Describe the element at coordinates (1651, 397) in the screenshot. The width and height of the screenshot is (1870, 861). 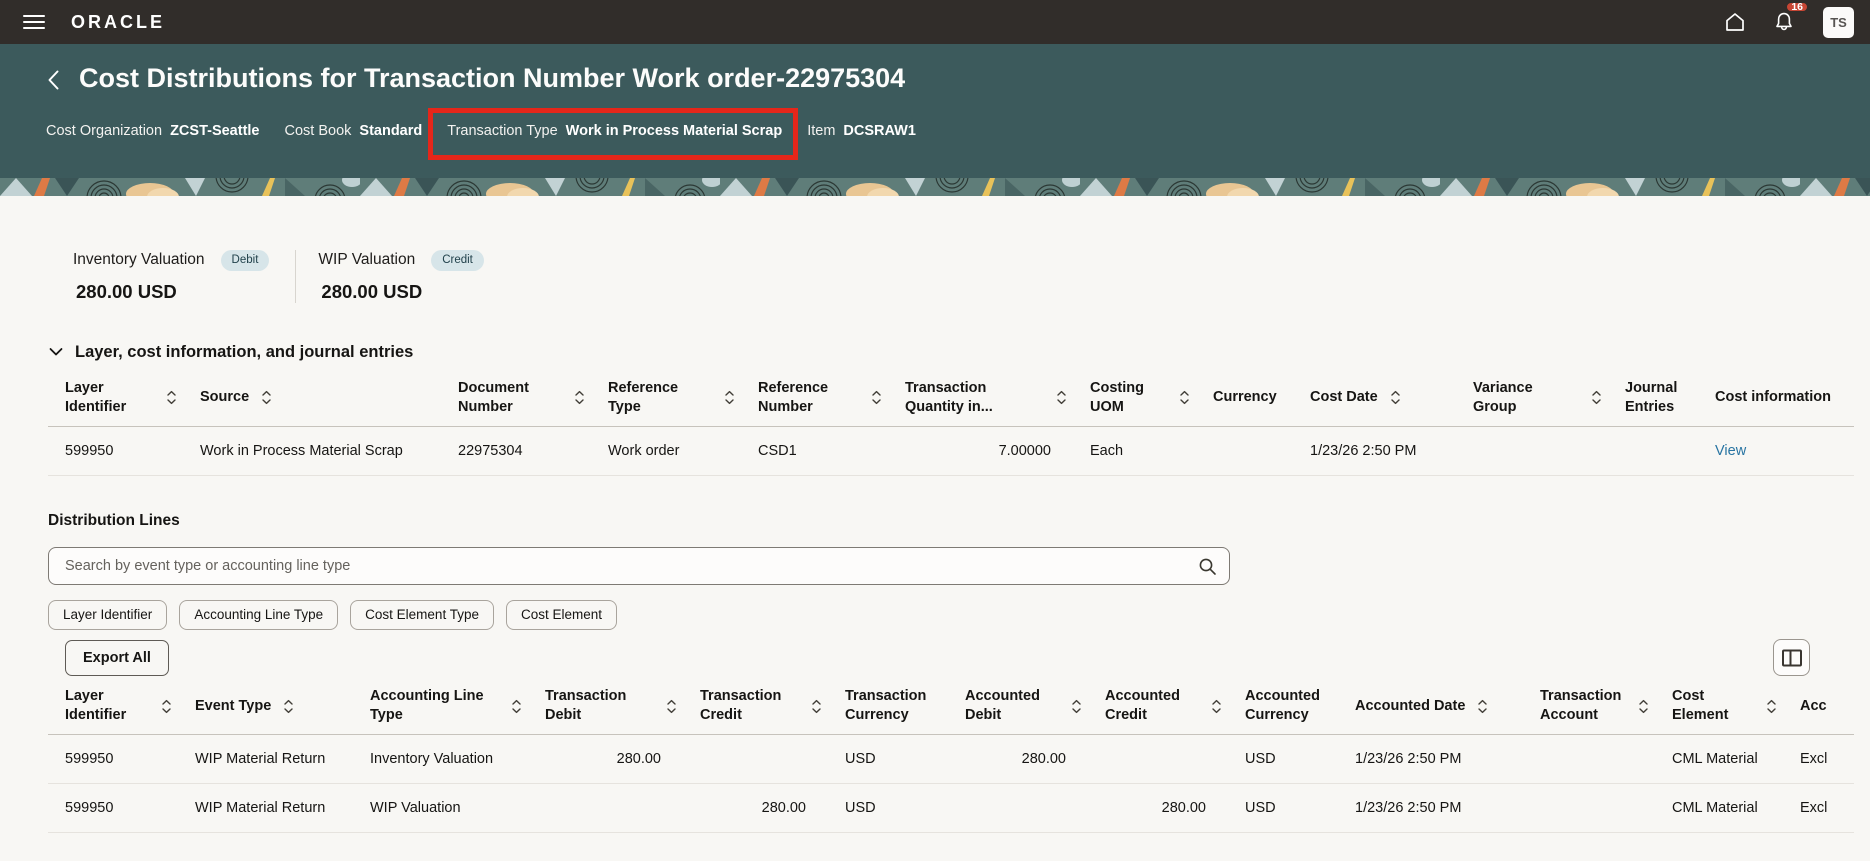
I see `column-label: Journal Entries` at that location.